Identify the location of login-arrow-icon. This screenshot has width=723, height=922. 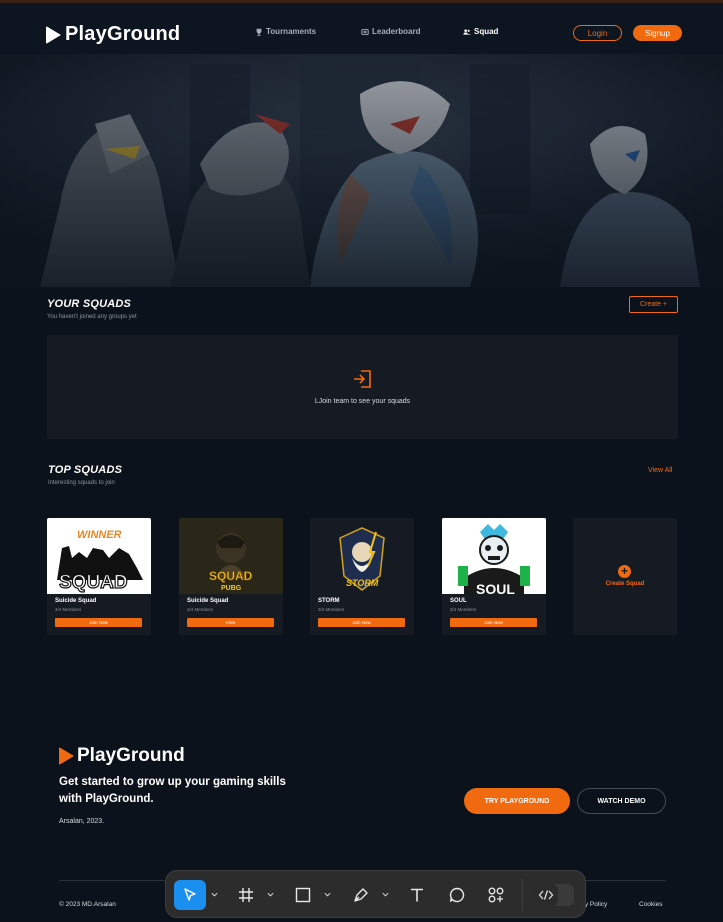
(362, 379).